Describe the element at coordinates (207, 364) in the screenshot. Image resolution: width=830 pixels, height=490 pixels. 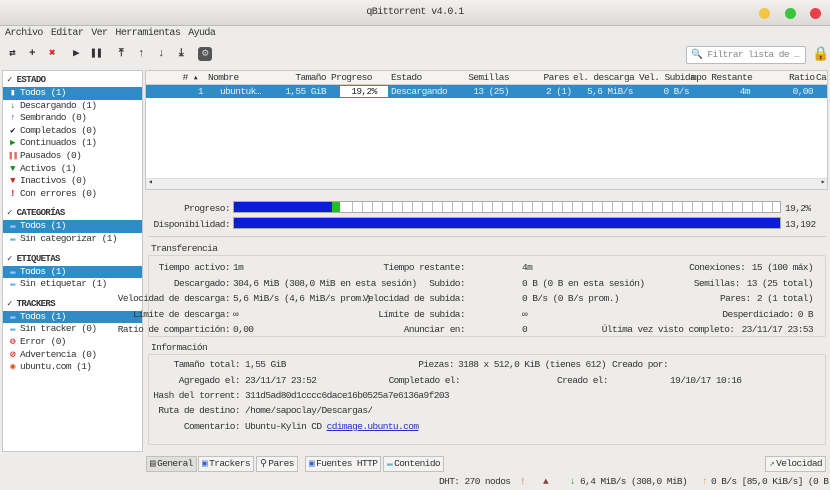
I see `label: Tamaño total:` at that location.